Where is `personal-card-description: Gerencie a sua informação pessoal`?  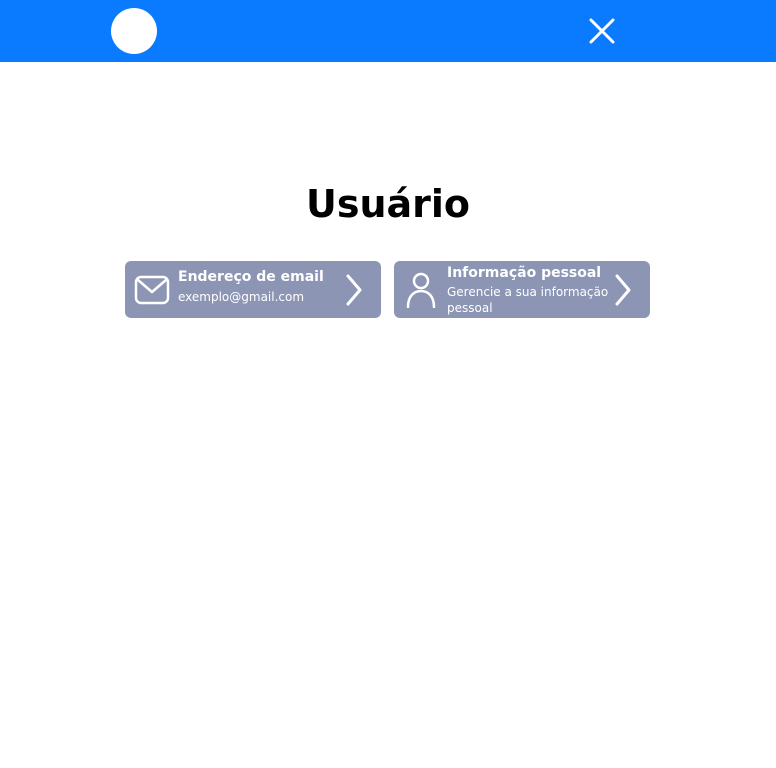
personal-card-description: Gerencie a sua informação pessoal is located at coordinates (528, 300).